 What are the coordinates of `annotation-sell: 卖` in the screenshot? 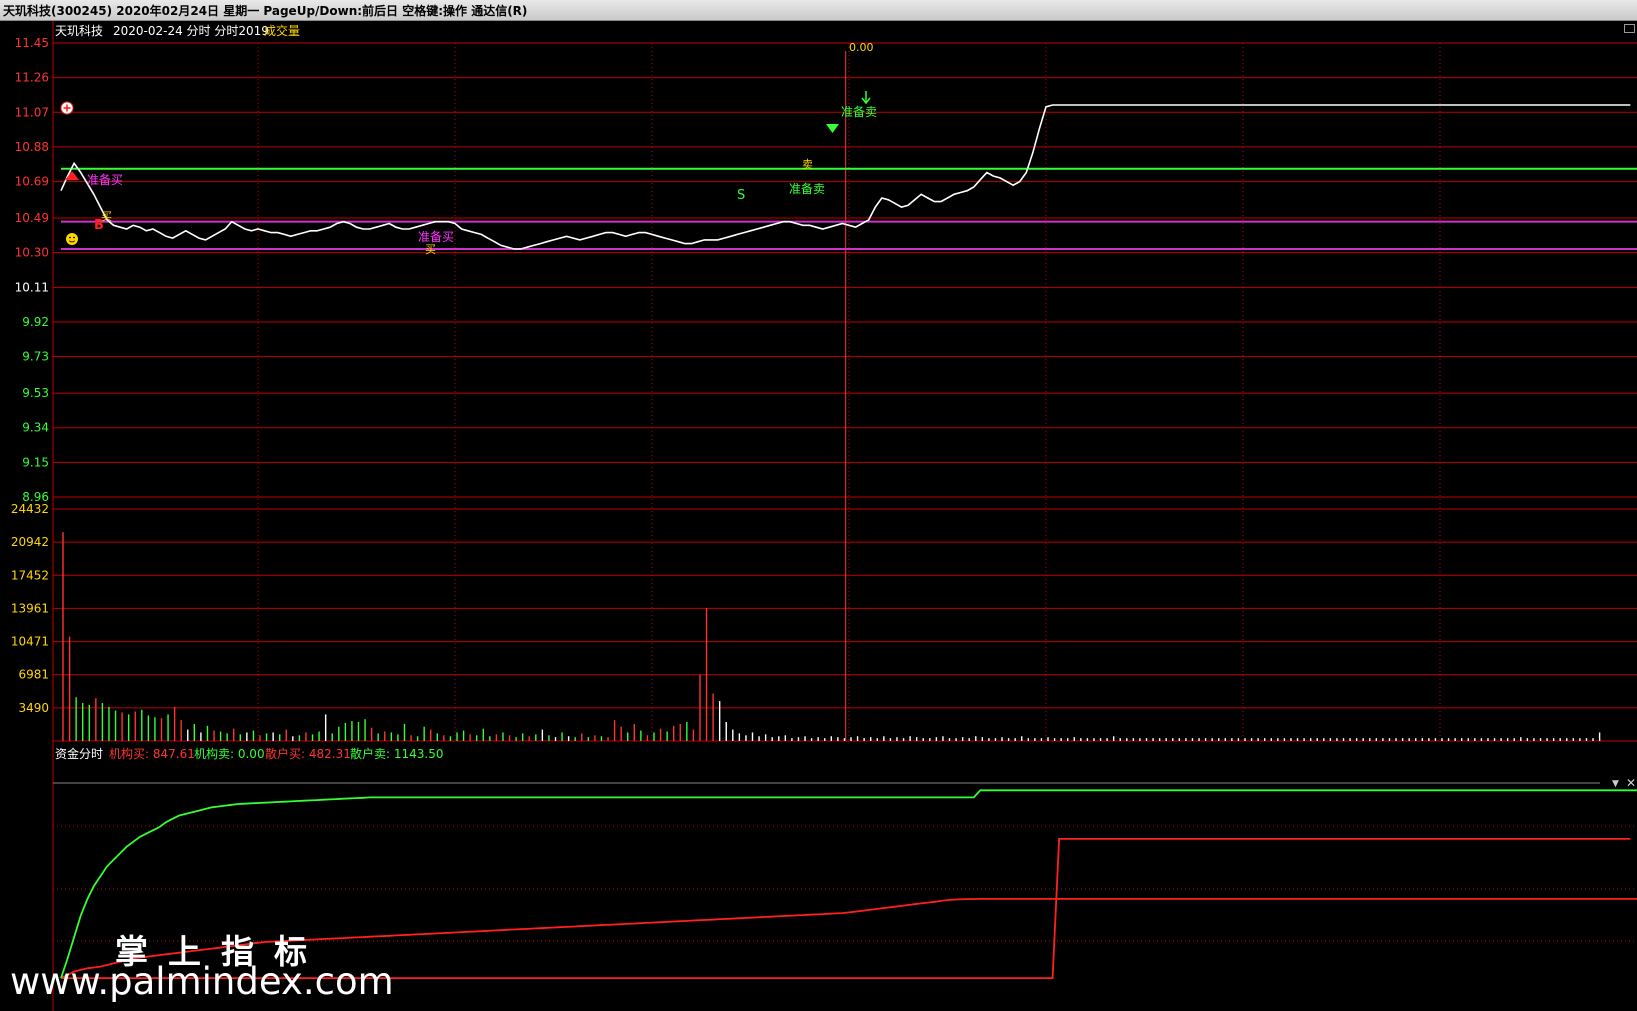 It's located at (807, 164).